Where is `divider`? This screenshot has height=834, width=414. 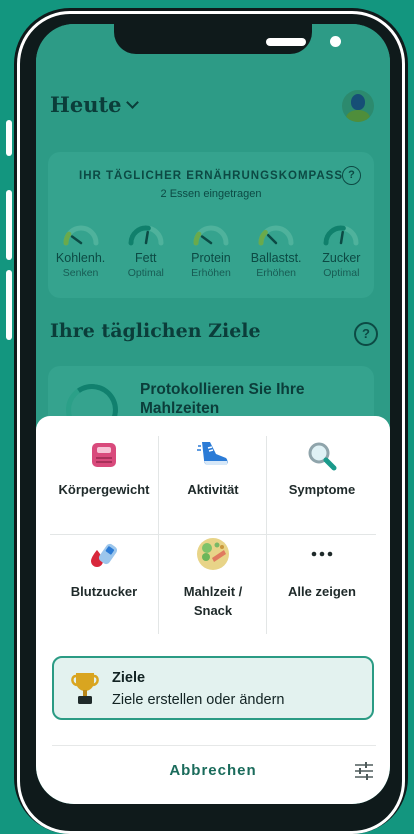 divider is located at coordinates (214, 745).